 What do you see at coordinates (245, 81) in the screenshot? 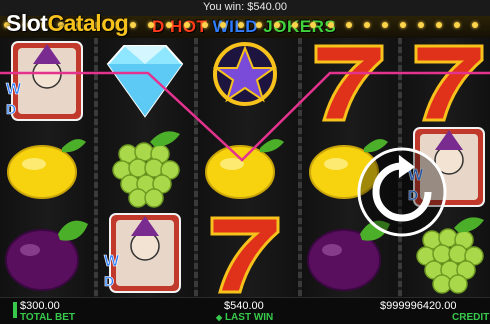
I see `star-icon` at bounding box center [245, 81].